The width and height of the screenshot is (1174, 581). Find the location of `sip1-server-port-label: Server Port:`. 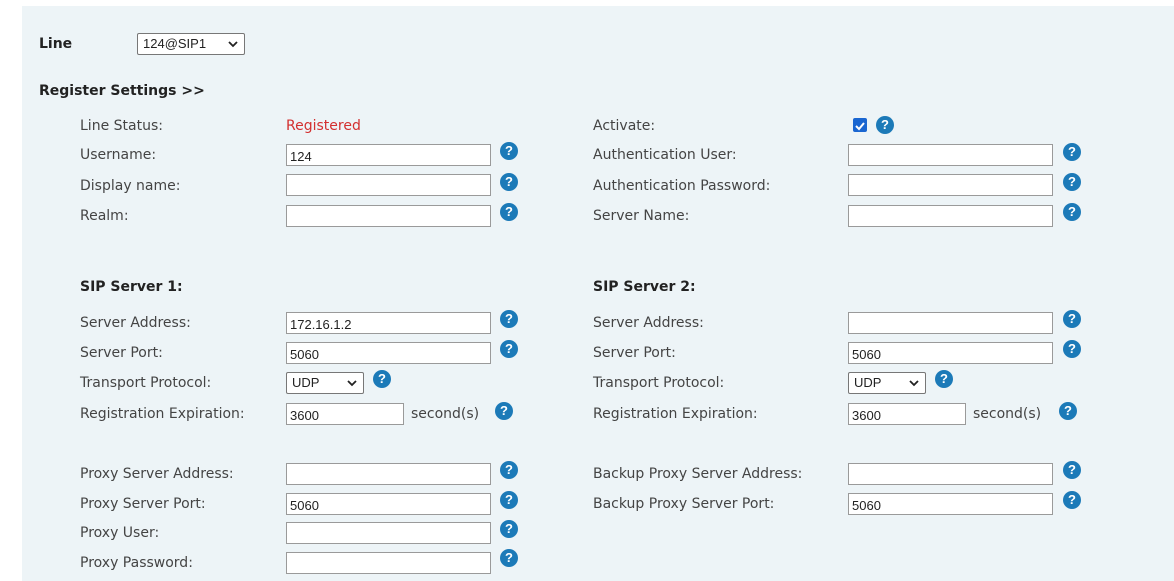

sip1-server-port-label: Server Port: is located at coordinates (121, 353).